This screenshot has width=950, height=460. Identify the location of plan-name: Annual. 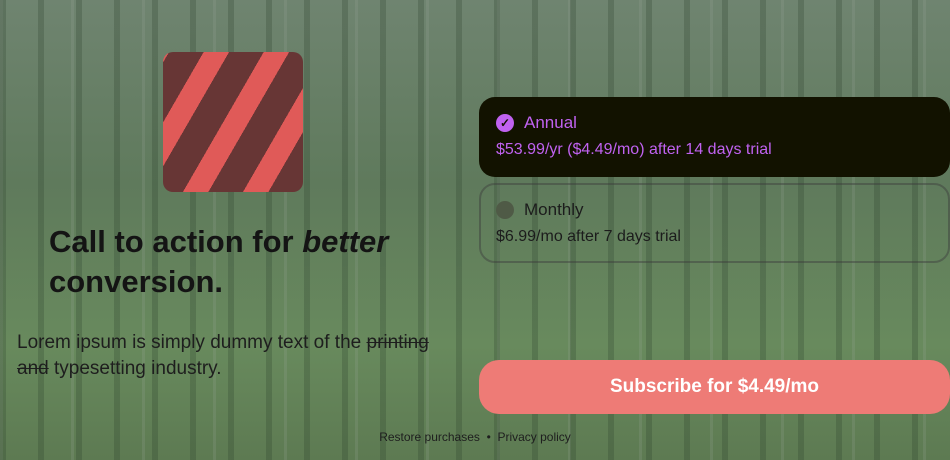
(550, 122).